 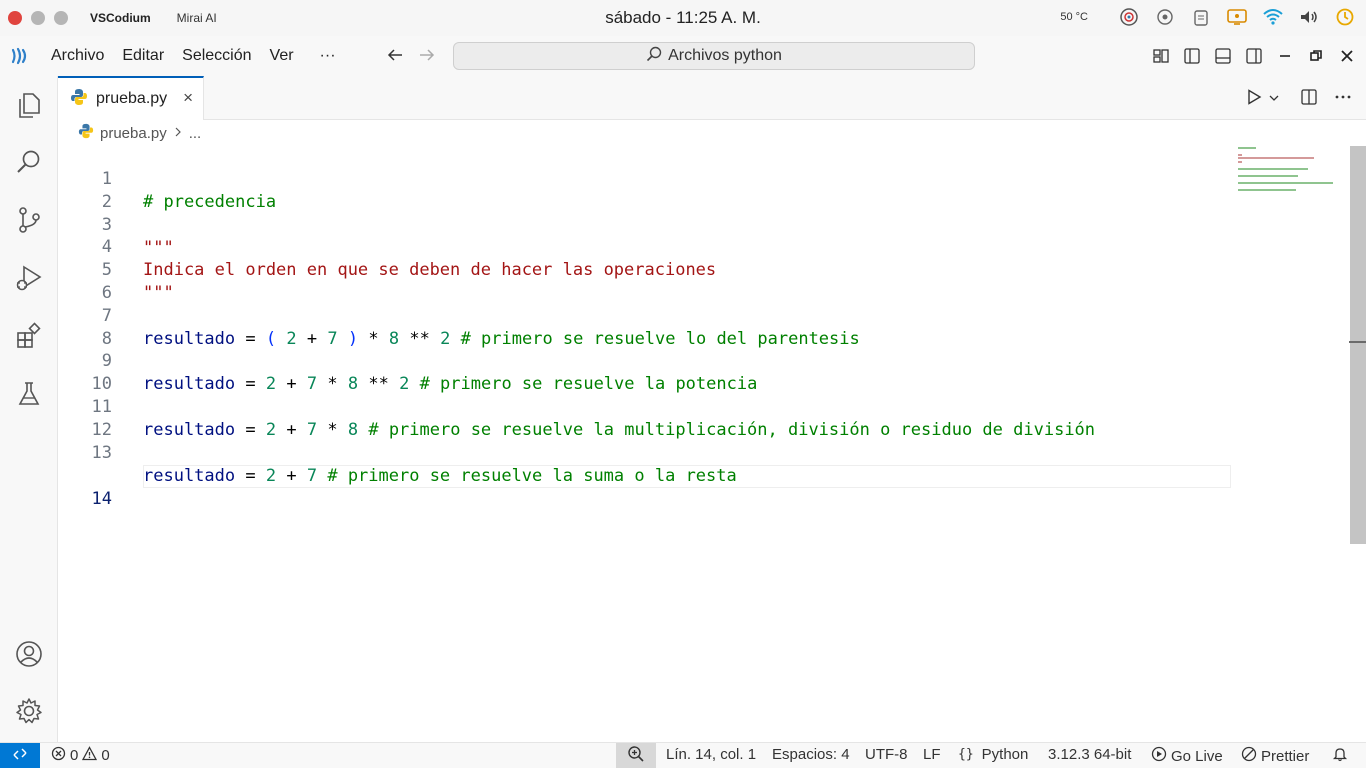 I want to click on explorer-icon, so click(x=29, y=105).